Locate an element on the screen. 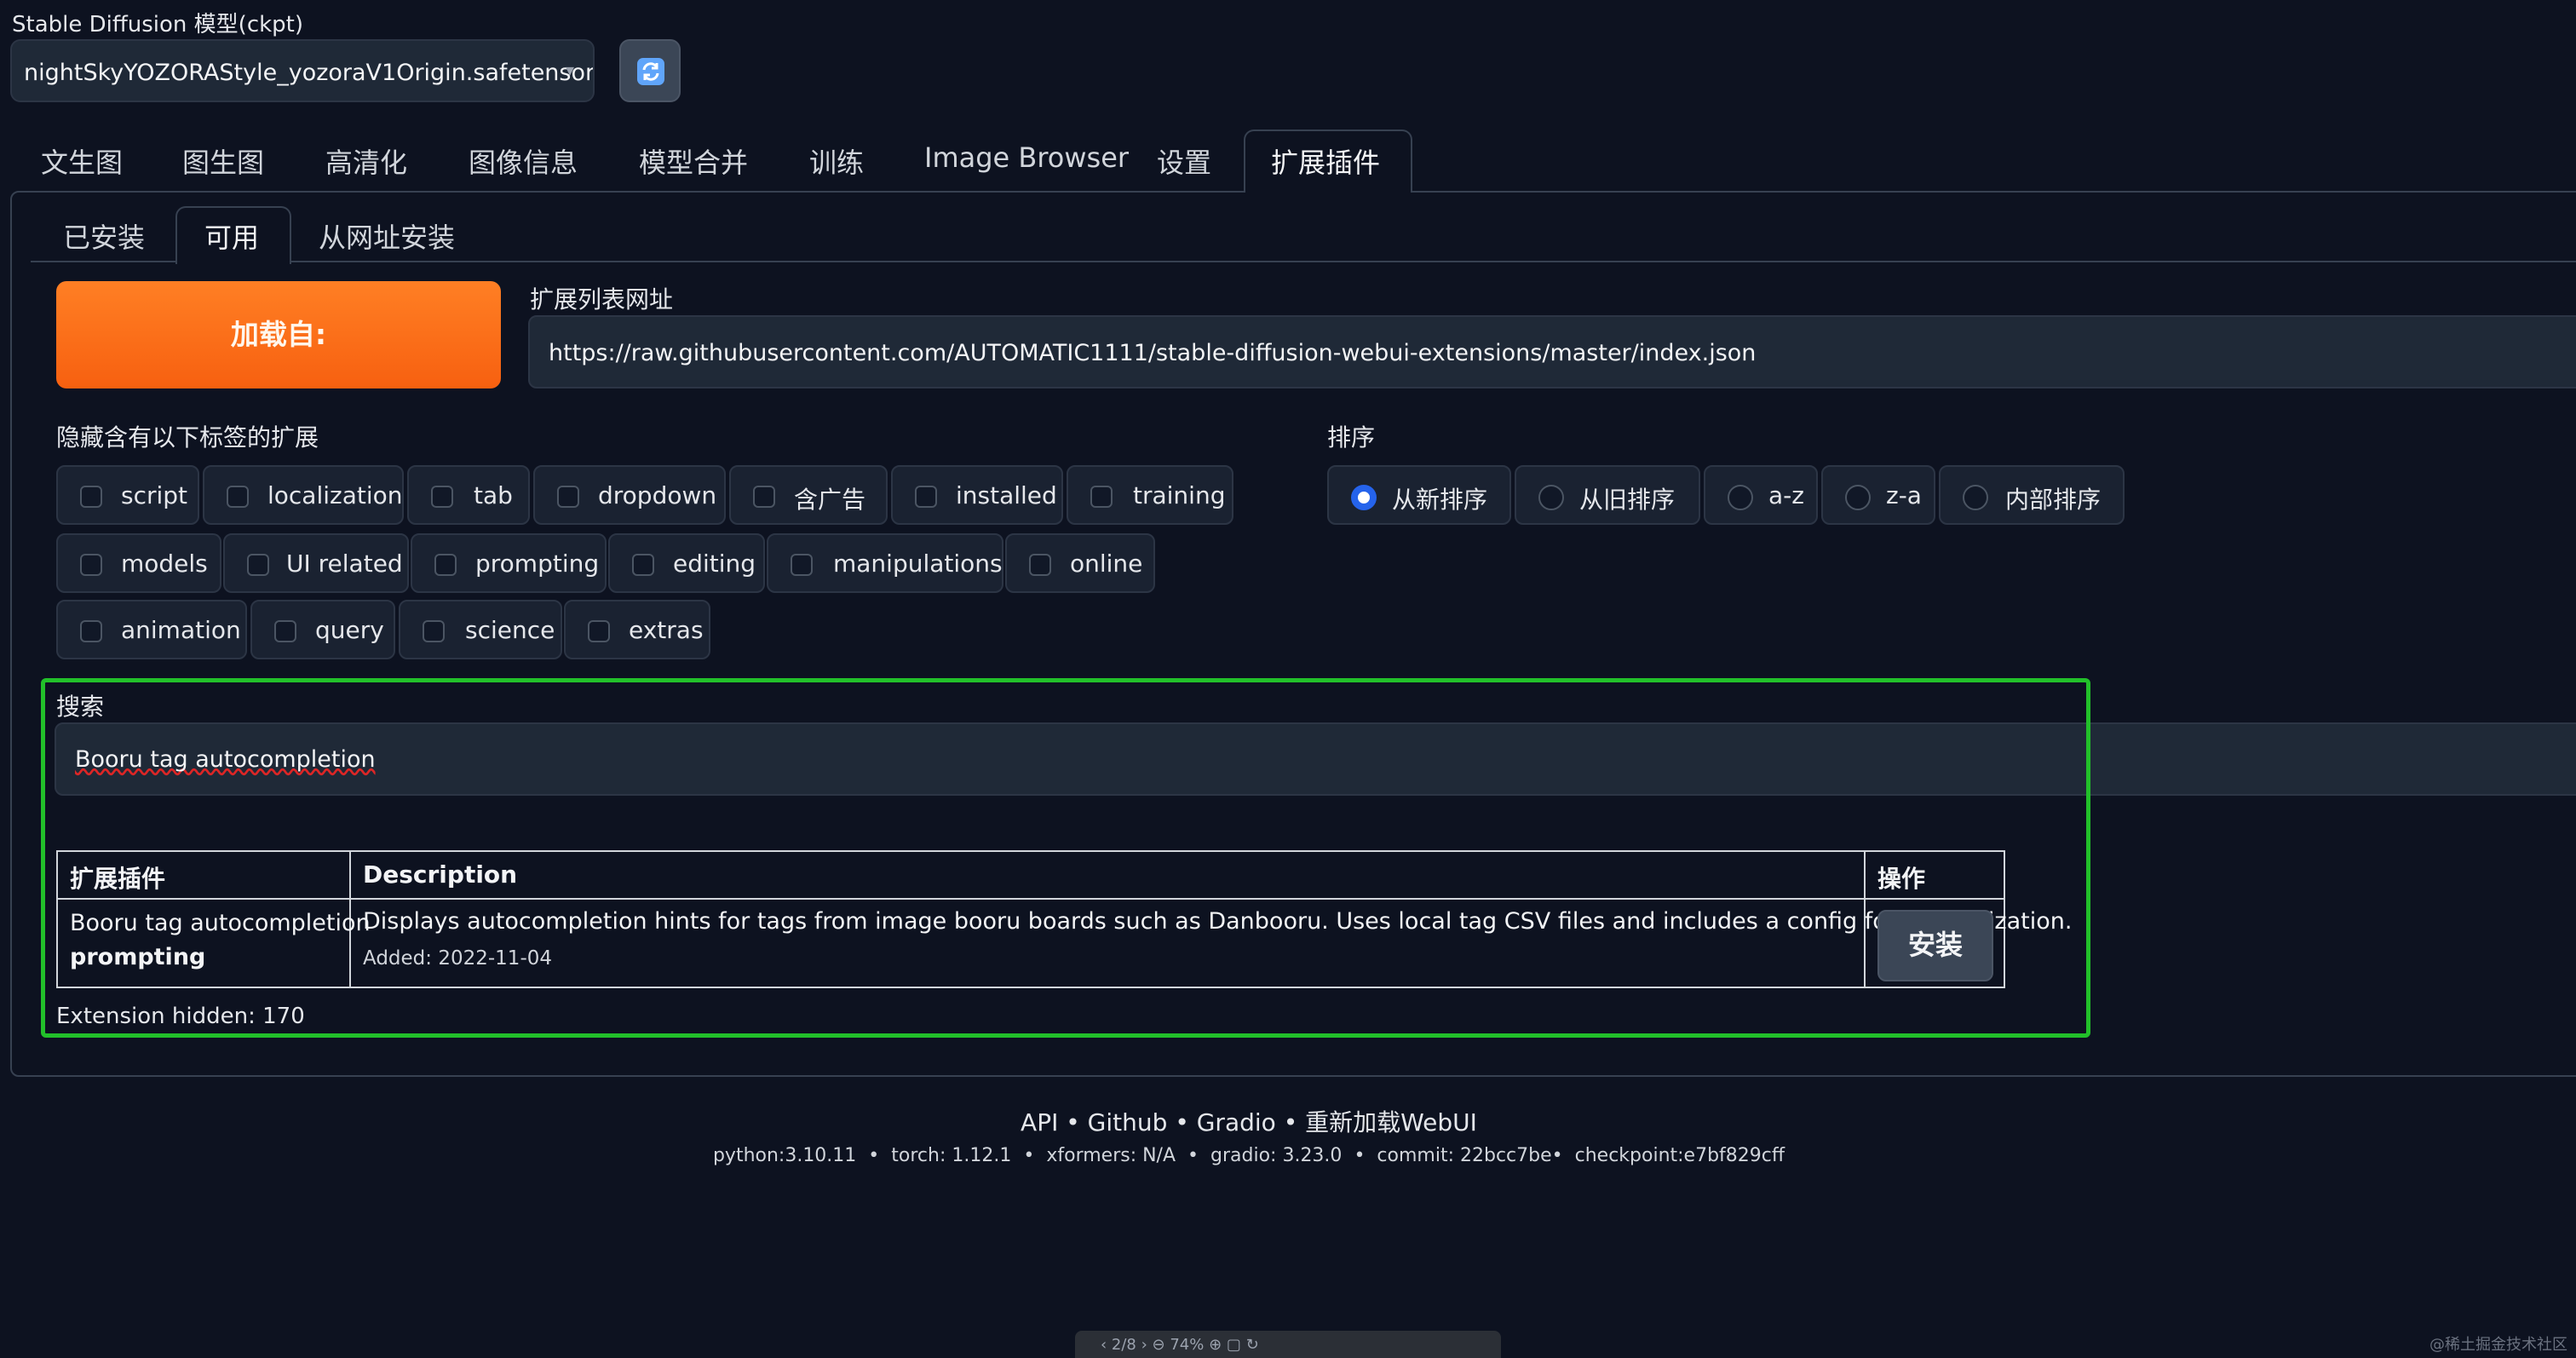 The image size is (2576, 1358). filter-chip-training: training is located at coordinates (1150, 495).